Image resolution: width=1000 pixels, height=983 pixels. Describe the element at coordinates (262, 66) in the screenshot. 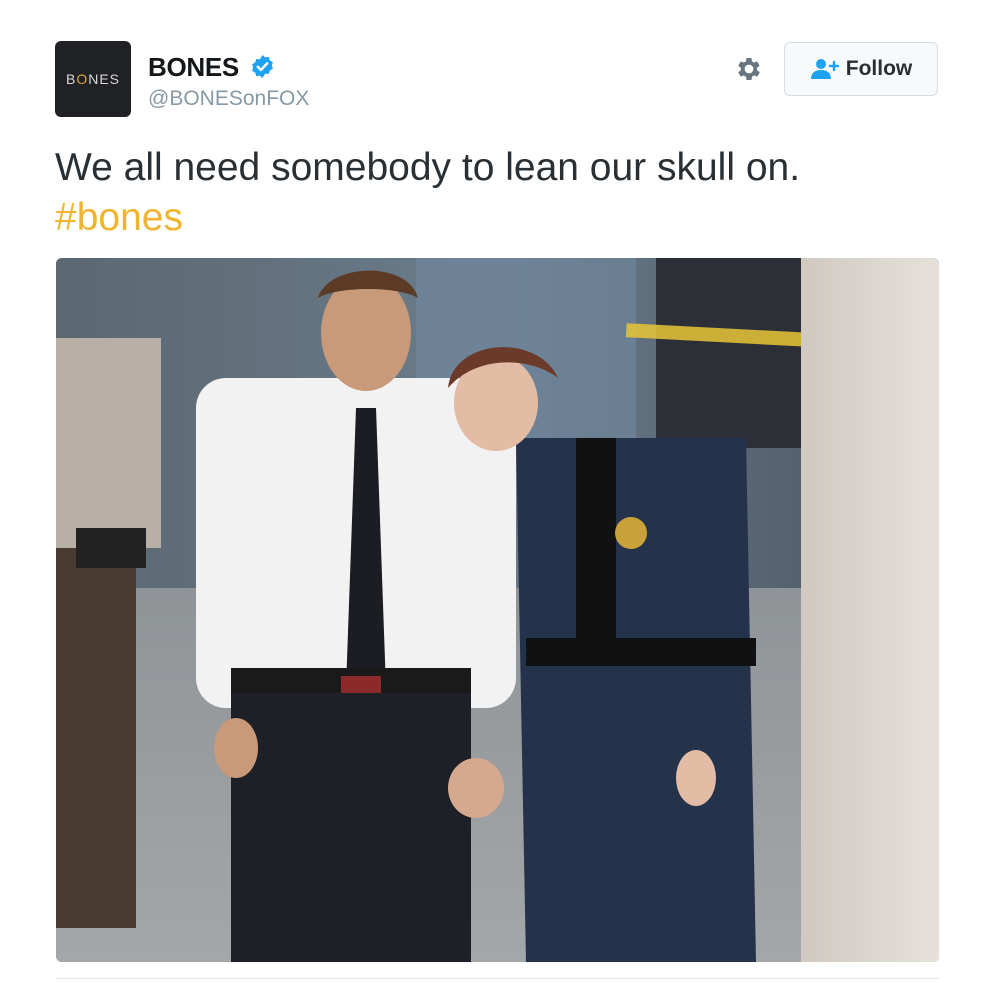

I see `verified-badge-icon` at that location.